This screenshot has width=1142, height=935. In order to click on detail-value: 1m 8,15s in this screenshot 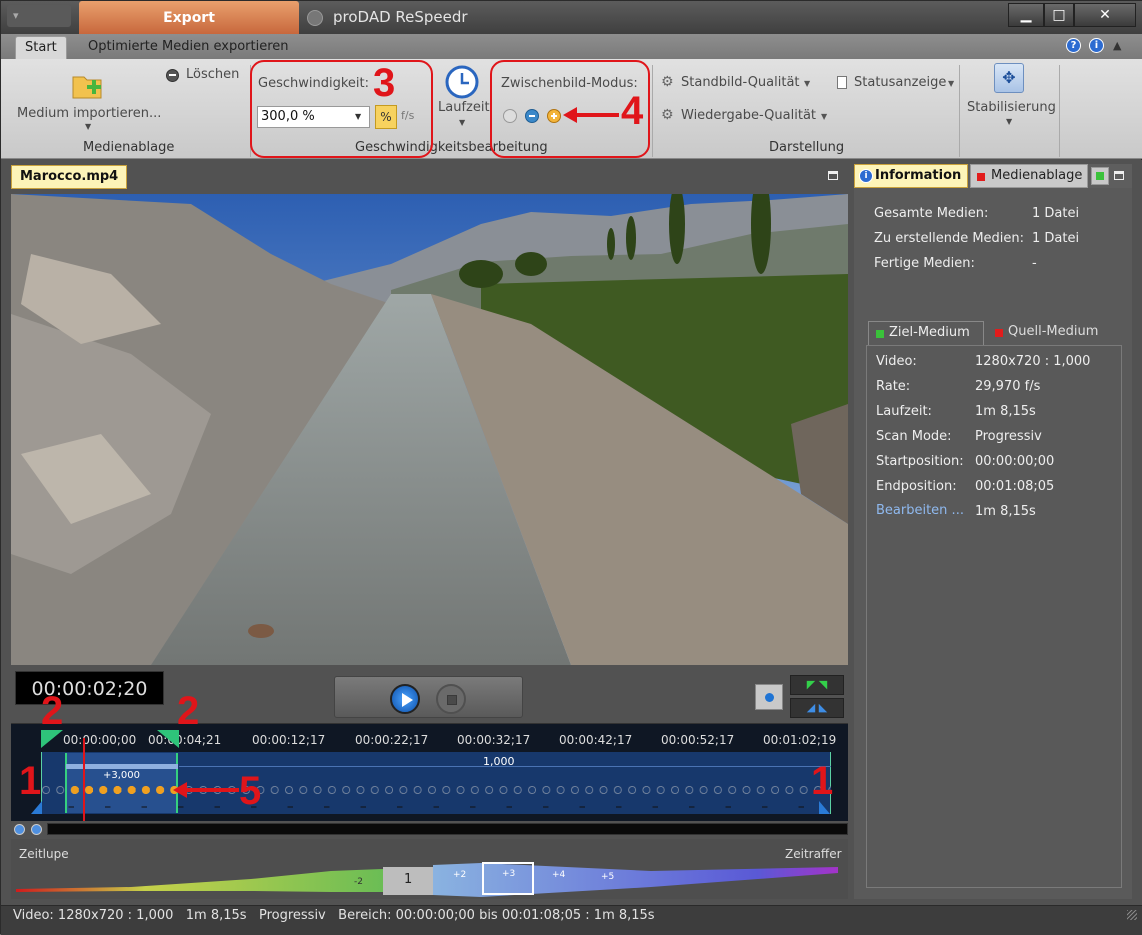, I will do `click(1005, 411)`.